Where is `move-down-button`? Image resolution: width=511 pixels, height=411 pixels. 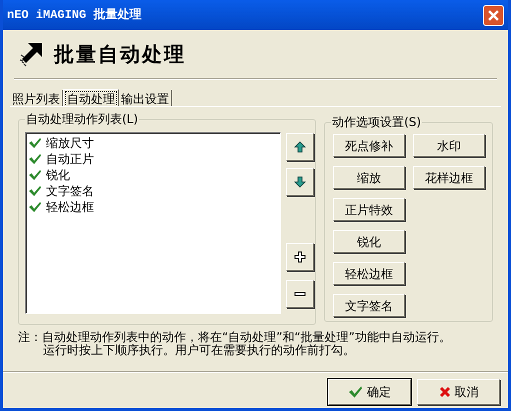
move-down-button is located at coordinates (300, 182).